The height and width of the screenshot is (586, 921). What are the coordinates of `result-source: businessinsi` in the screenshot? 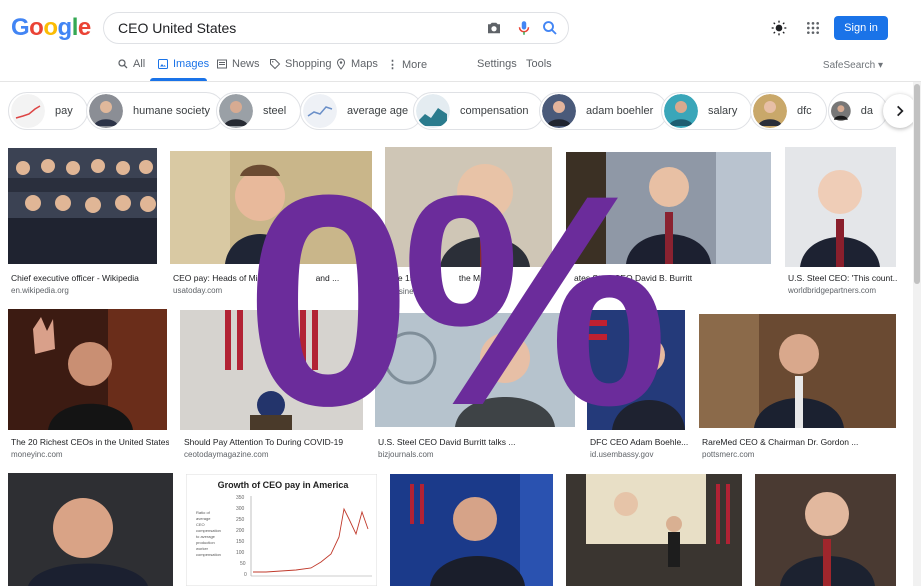 It's located at (412, 291).